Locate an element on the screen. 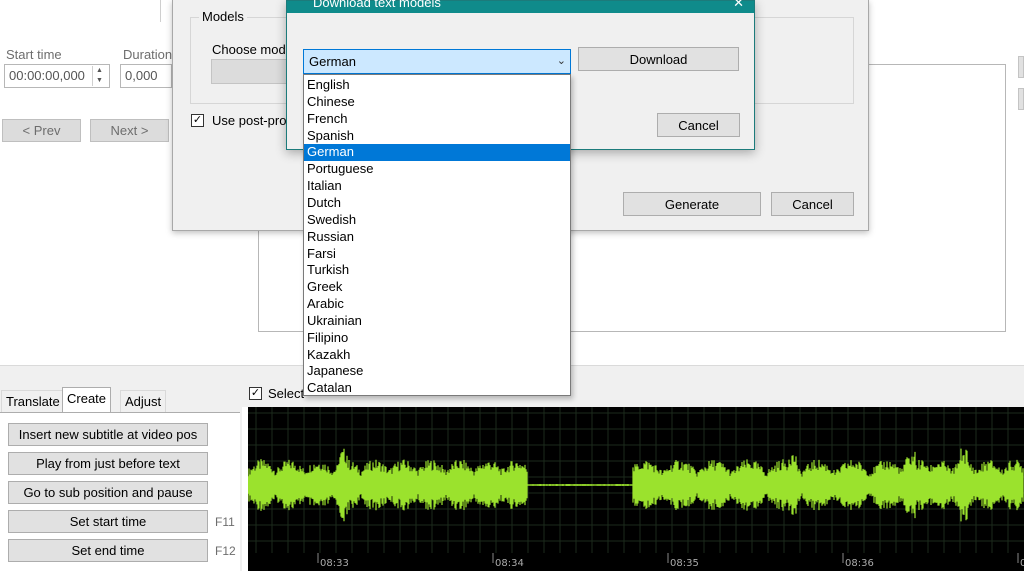 This screenshot has width=1024, height=571. go-to-sub-position-button: Go to sub position and pause is located at coordinates (108, 492).